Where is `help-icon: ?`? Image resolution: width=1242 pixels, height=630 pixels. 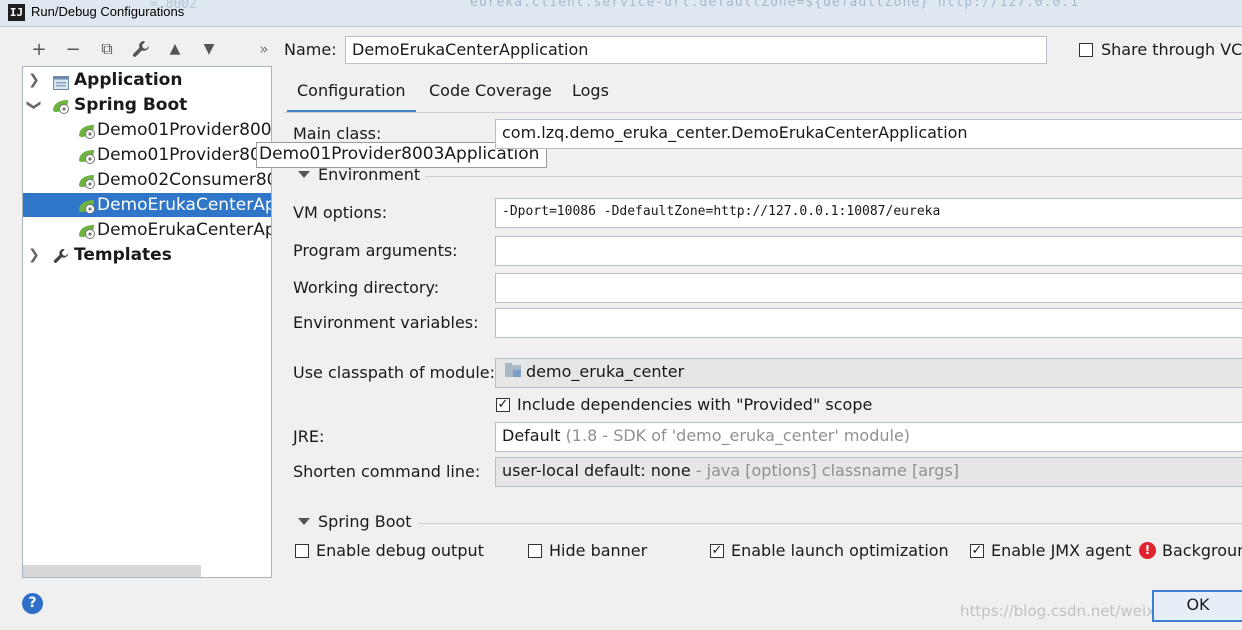 help-icon: ? is located at coordinates (32, 603).